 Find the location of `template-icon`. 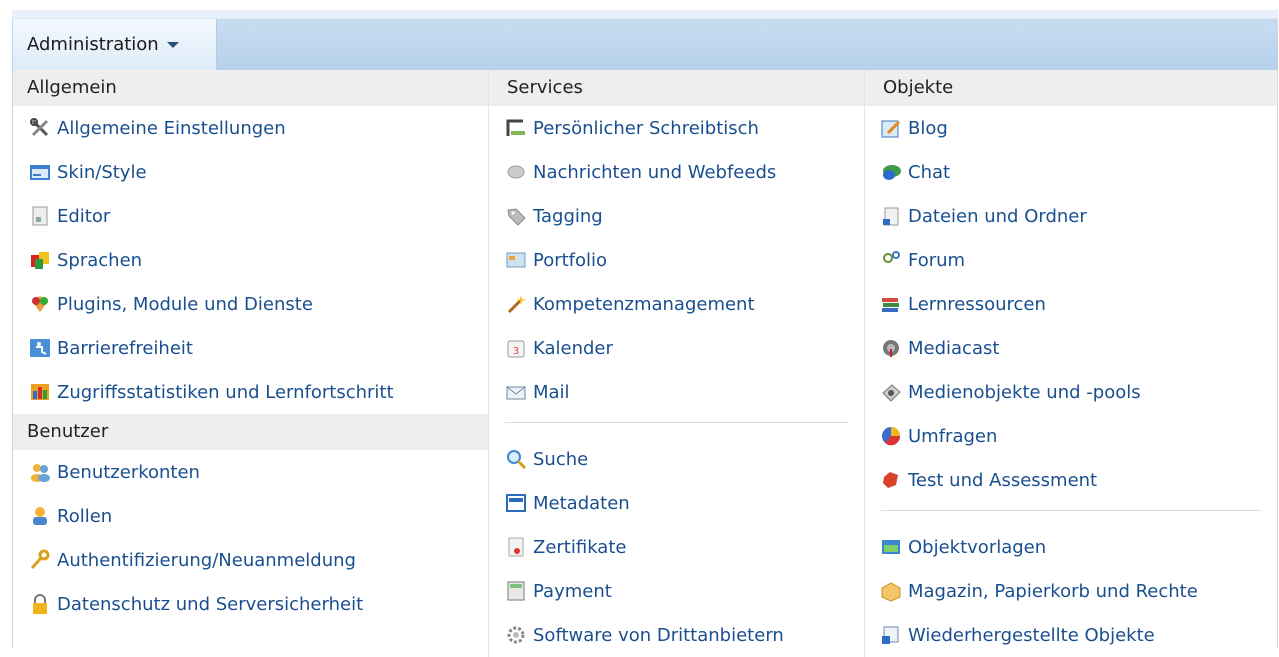

template-icon is located at coordinates (891, 547).